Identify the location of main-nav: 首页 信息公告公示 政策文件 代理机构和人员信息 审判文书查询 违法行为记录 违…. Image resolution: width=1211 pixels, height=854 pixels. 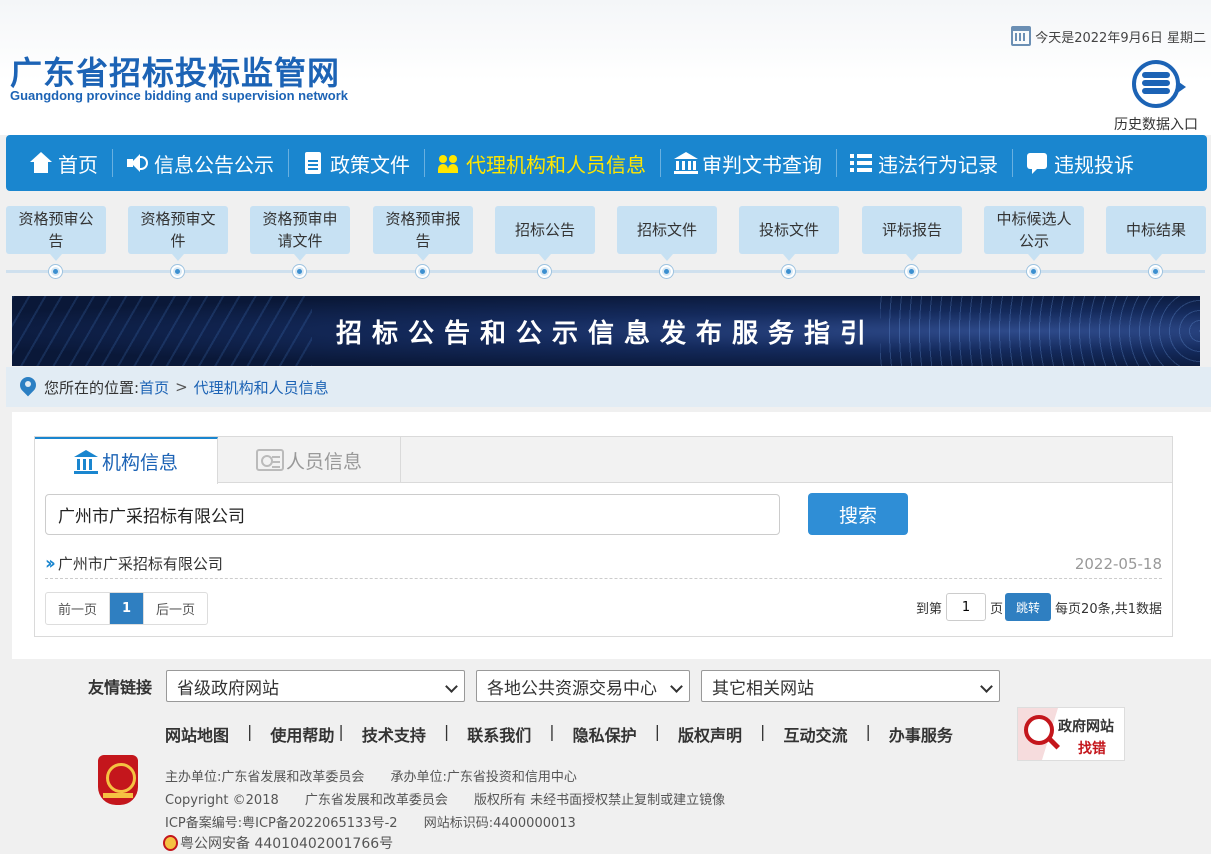
(606, 163).